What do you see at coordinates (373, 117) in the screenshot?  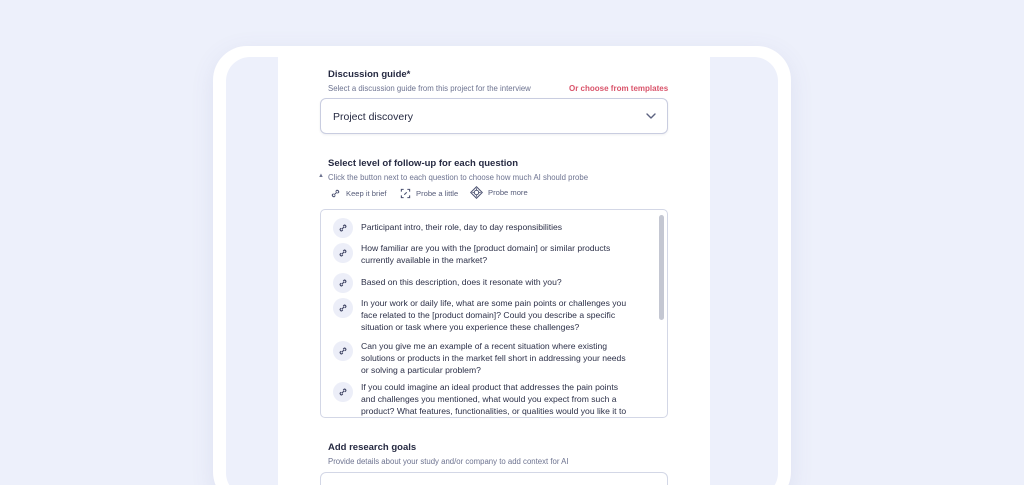 I see `discussion-guide-selected: Project discovery` at bounding box center [373, 117].